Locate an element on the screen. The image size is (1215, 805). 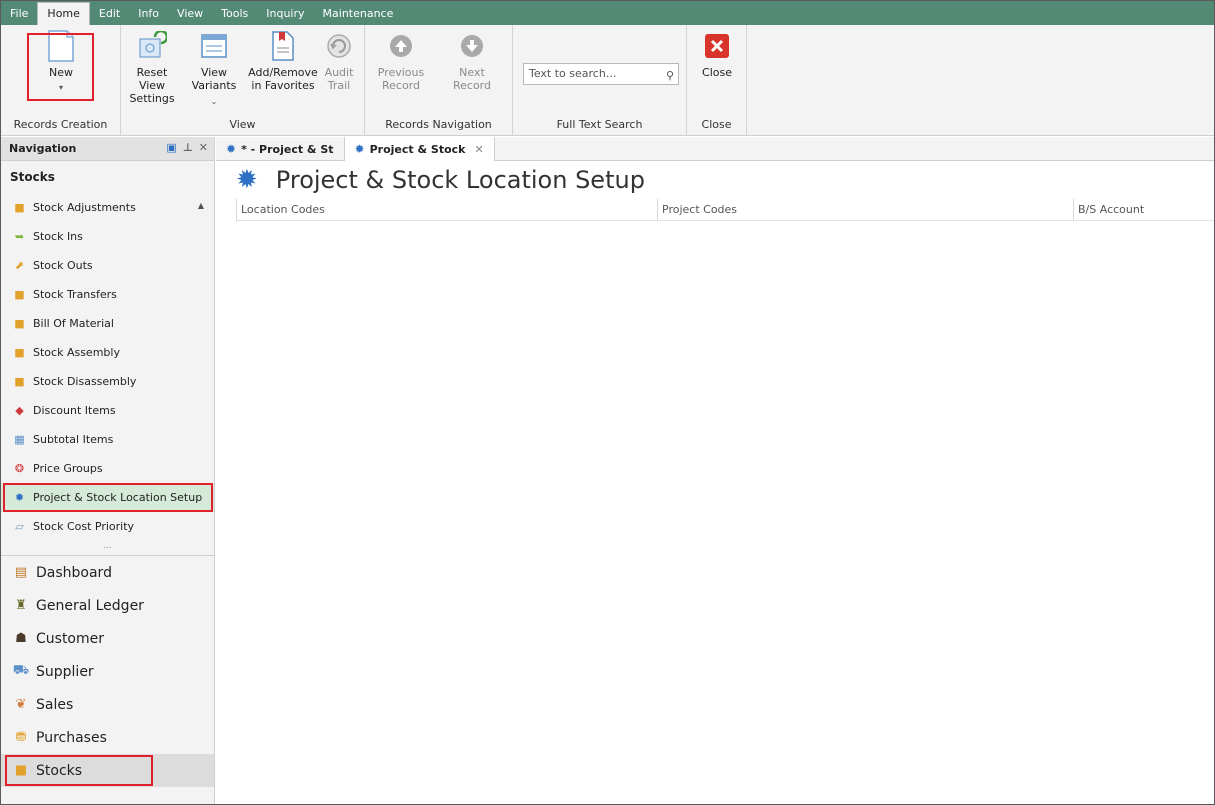
price-groups-icon: ❂ is located at coordinates (19, 468).